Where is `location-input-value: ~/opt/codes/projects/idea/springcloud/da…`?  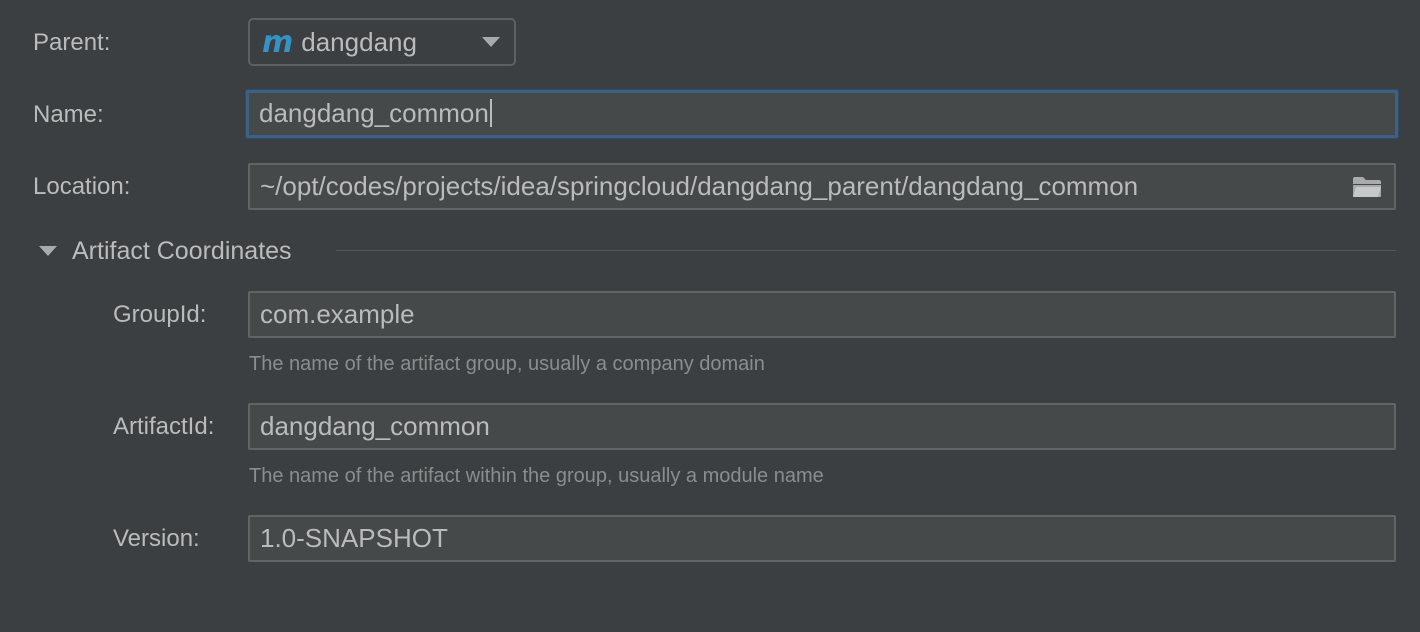 location-input-value: ~/opt/codes/projects/idea/springcloud/da… is located at coordinates (699, 186).